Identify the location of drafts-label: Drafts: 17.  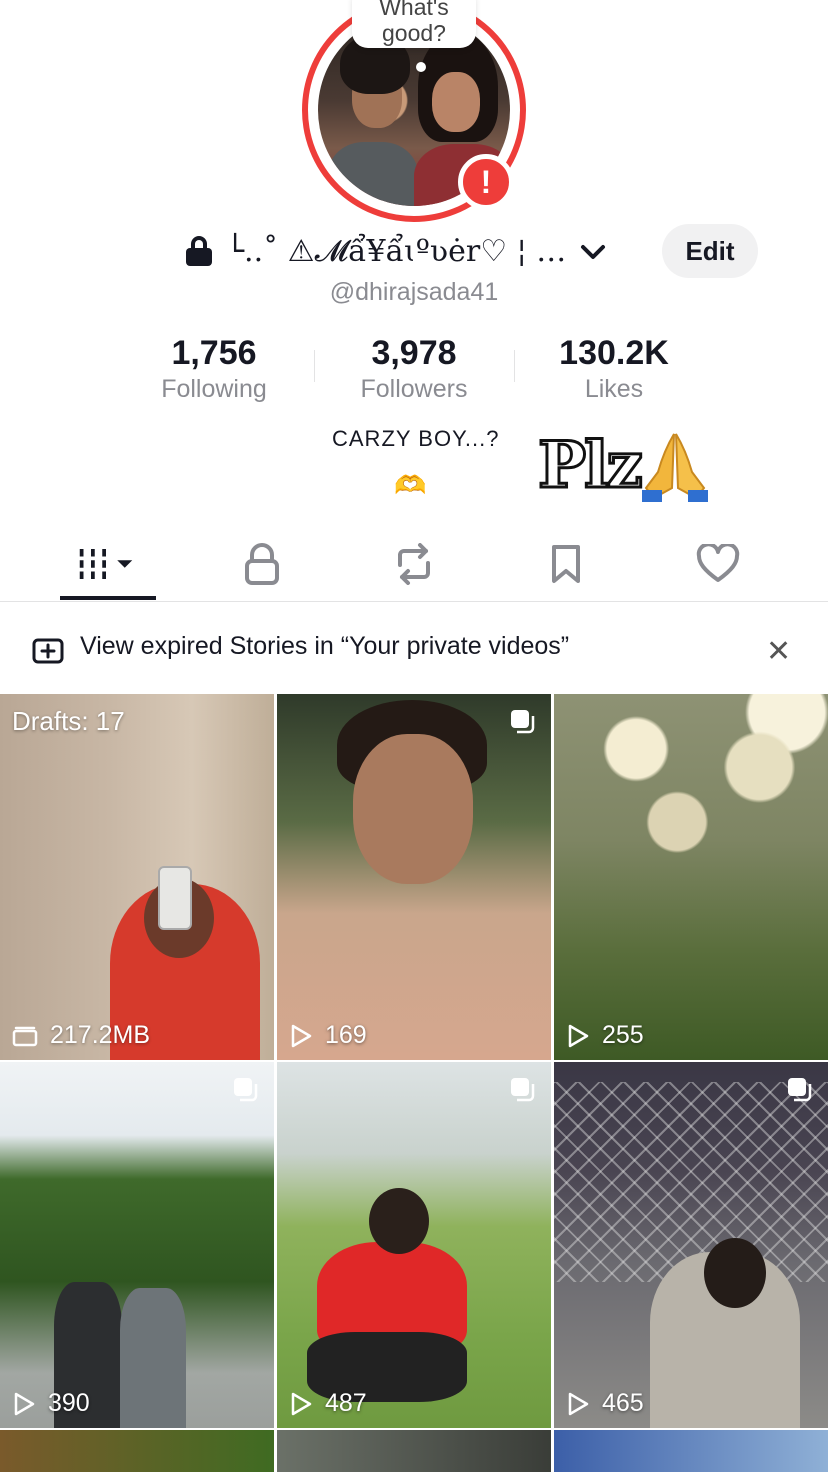
(68, 721).